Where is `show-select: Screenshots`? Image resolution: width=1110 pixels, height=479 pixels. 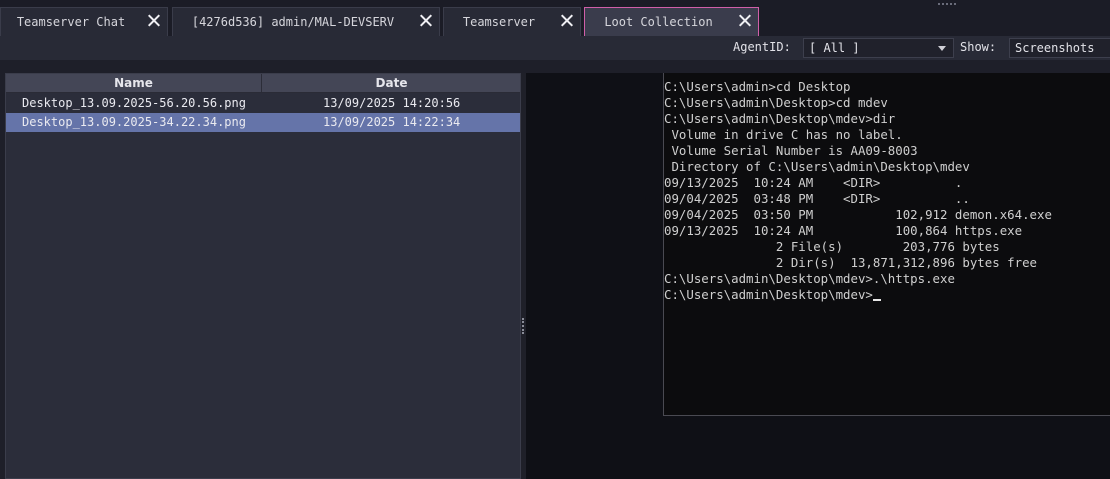 show-select: Screenshots is located at coordinates (1059, 48).